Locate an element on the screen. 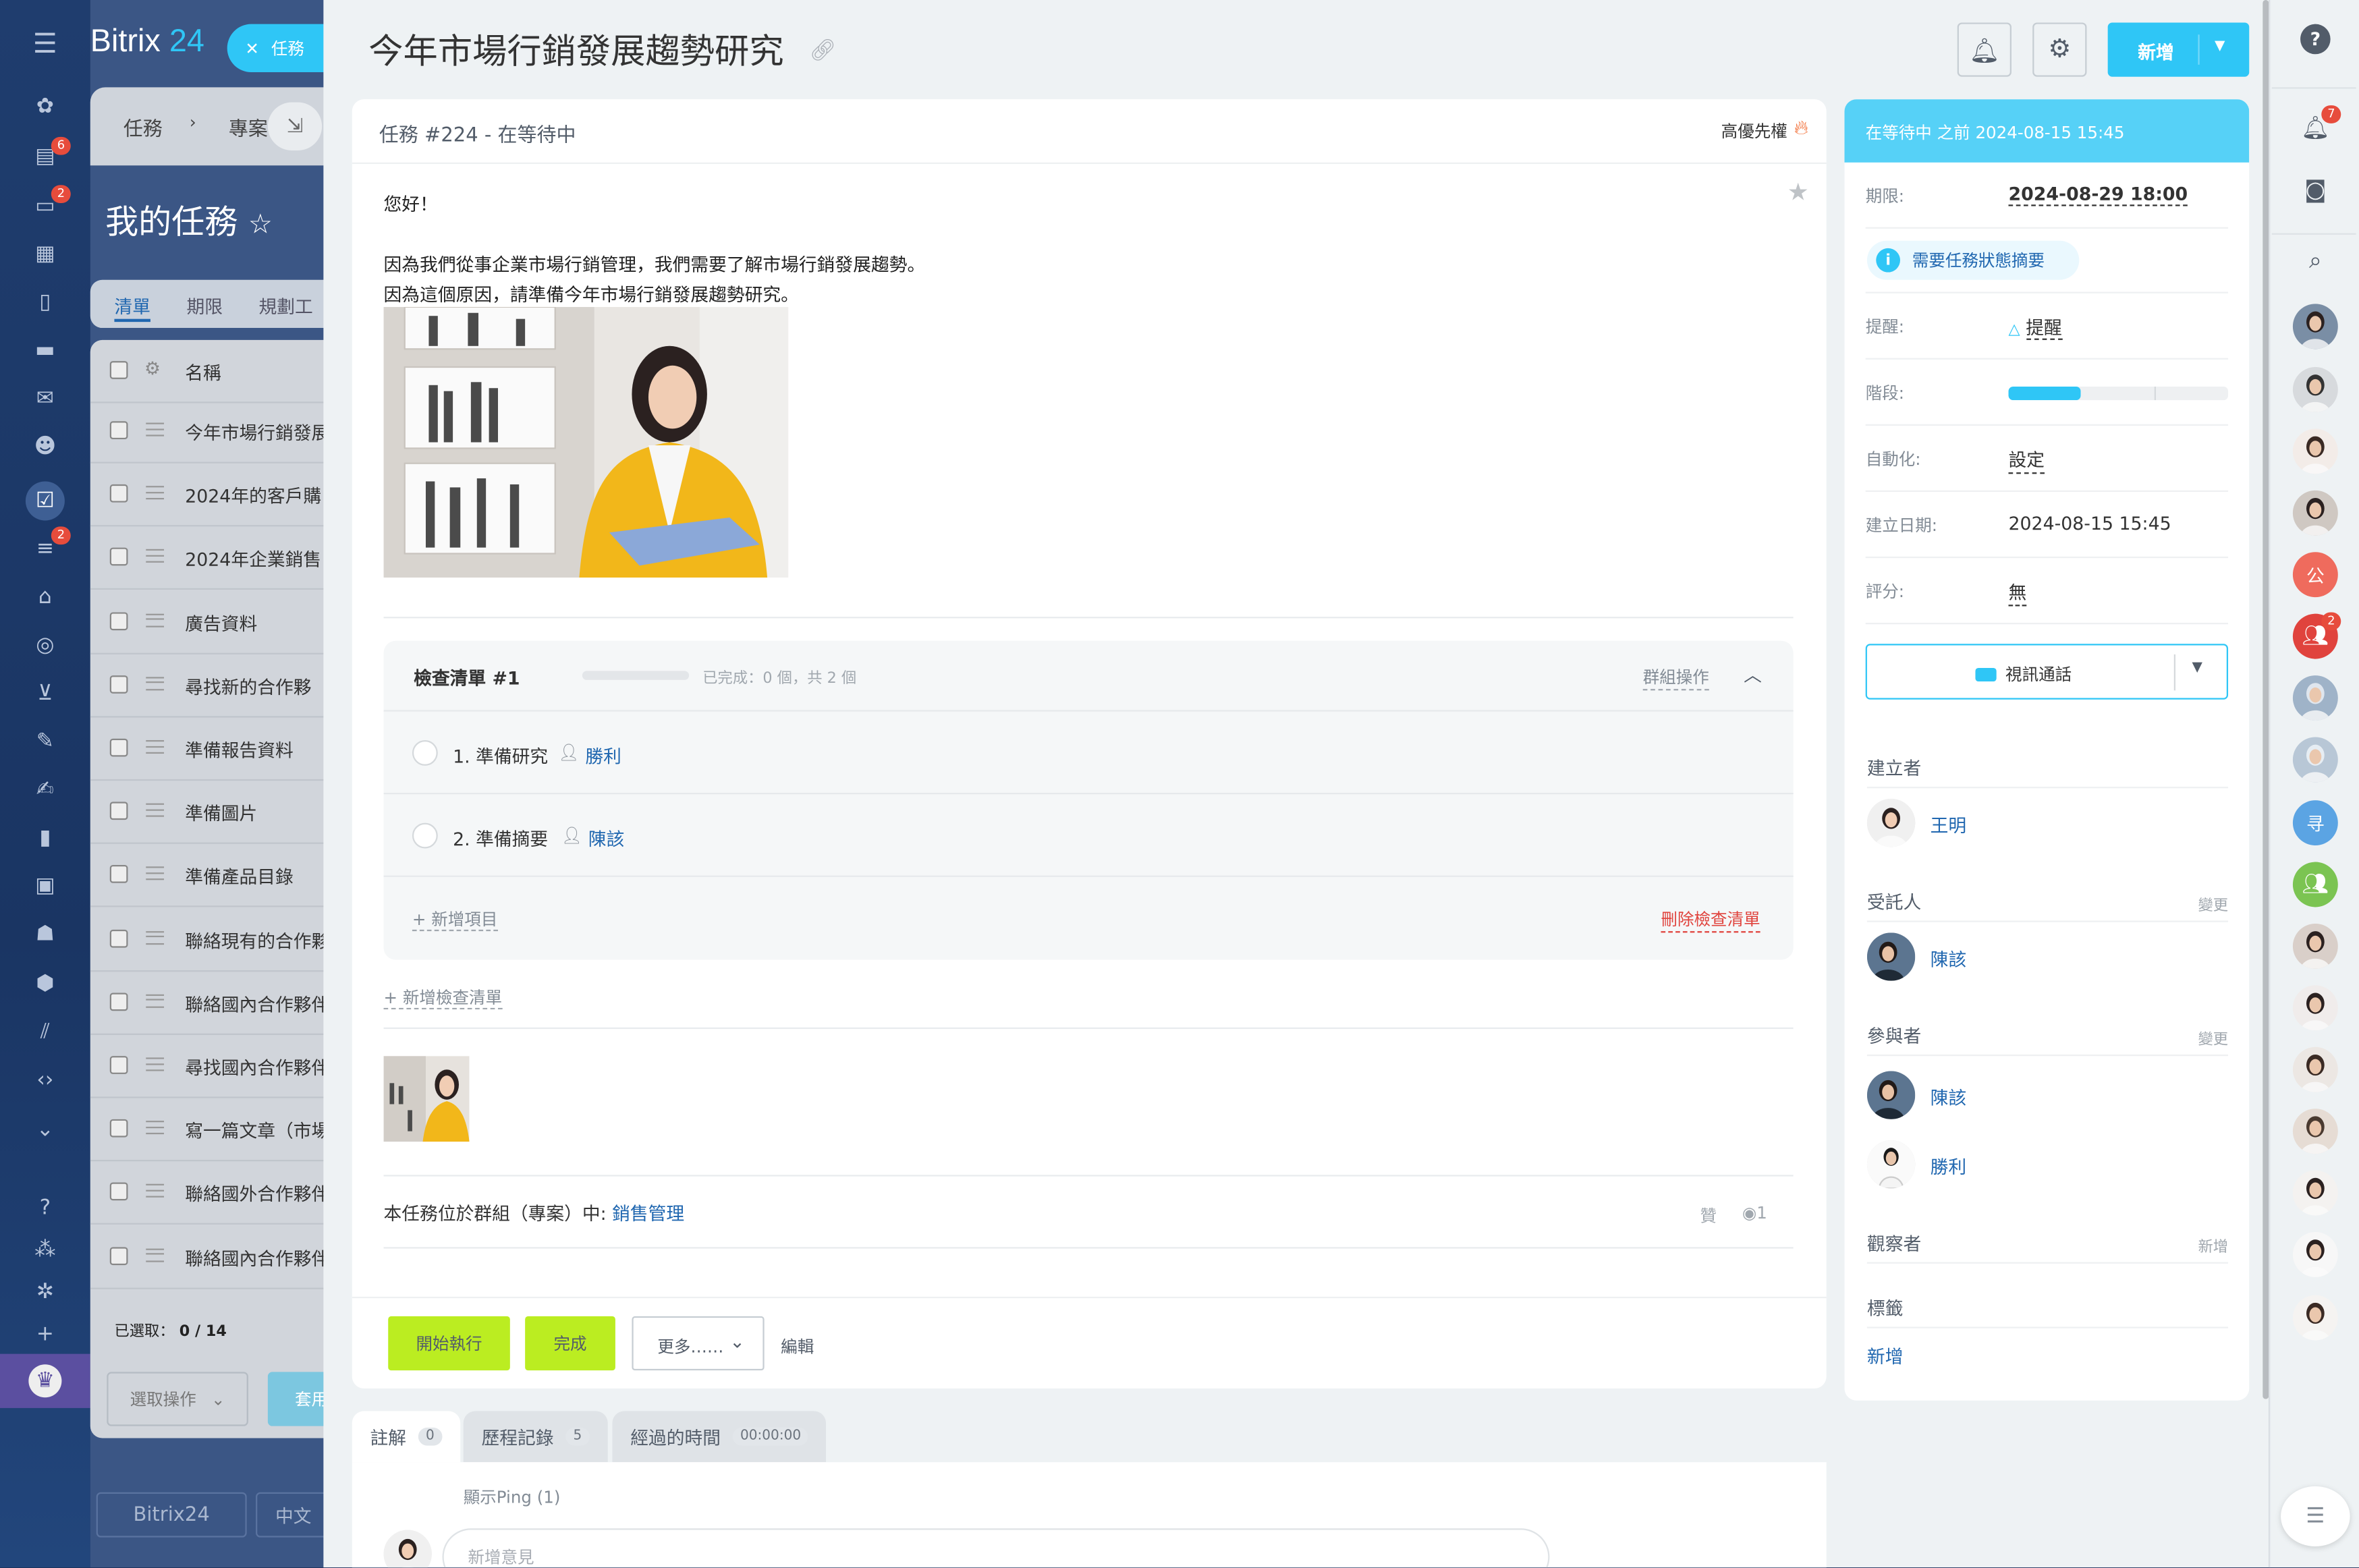 This screenshot has width=2359, height=1568. row-task-name: 聯絡國外合作夥伴 is located at coordinates (257, 1194).